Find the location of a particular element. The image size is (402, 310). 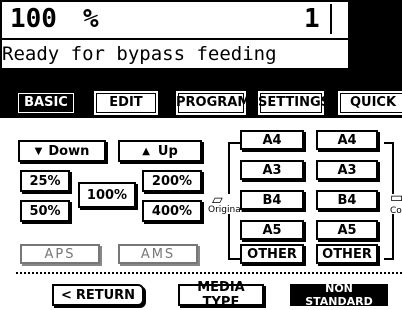

bottom-separator is located at coordinates (209, 273).